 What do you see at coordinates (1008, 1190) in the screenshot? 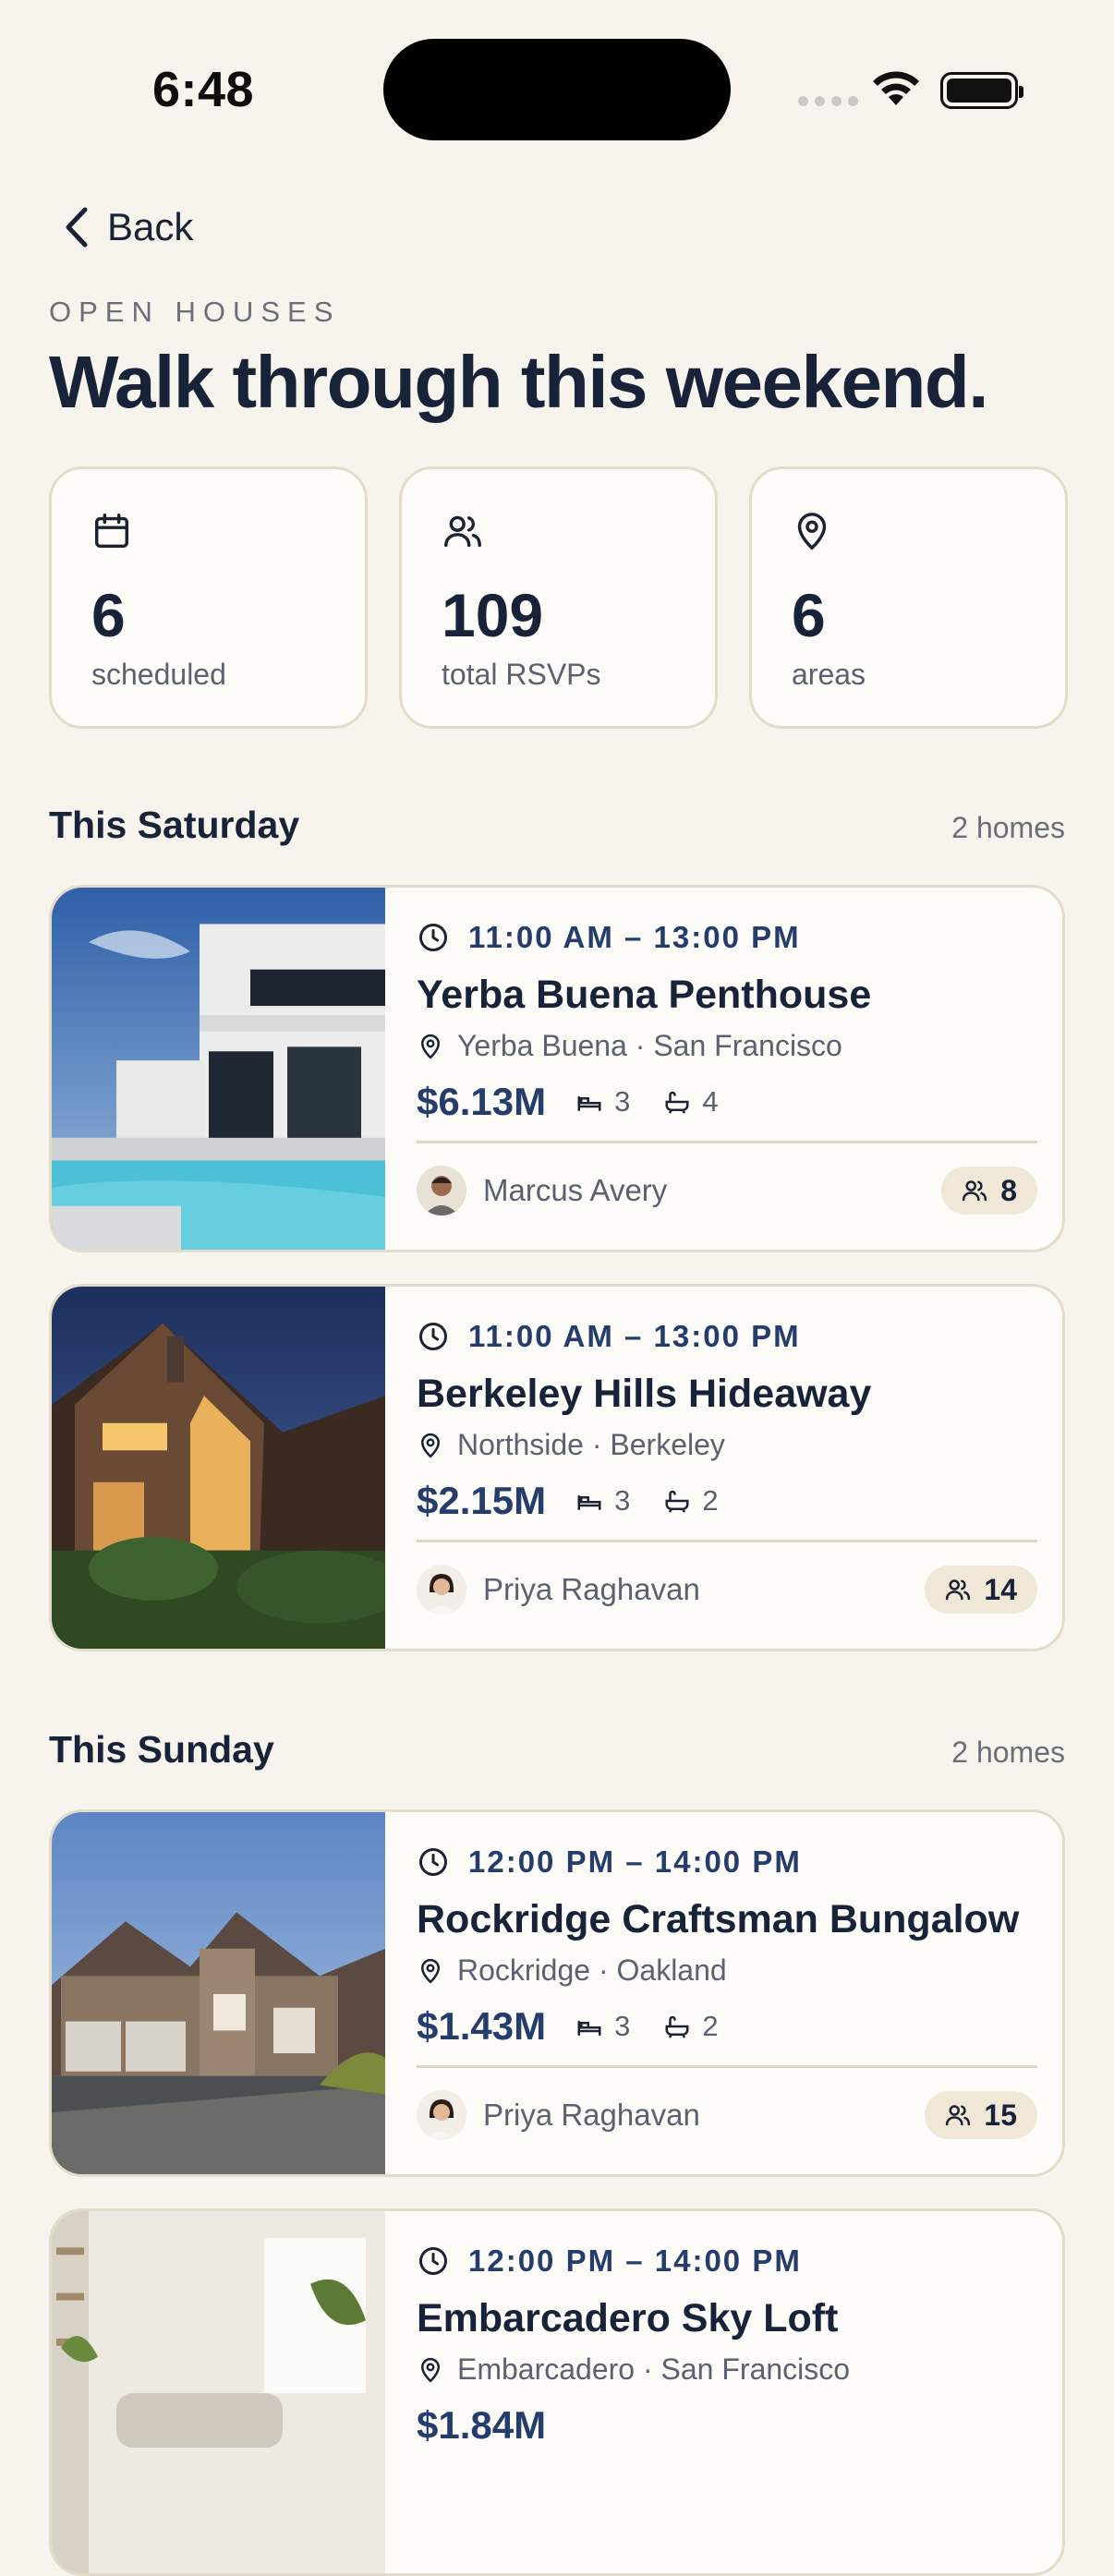
I see `rsvp-count: 8` at bounding box center [1008, 1190].